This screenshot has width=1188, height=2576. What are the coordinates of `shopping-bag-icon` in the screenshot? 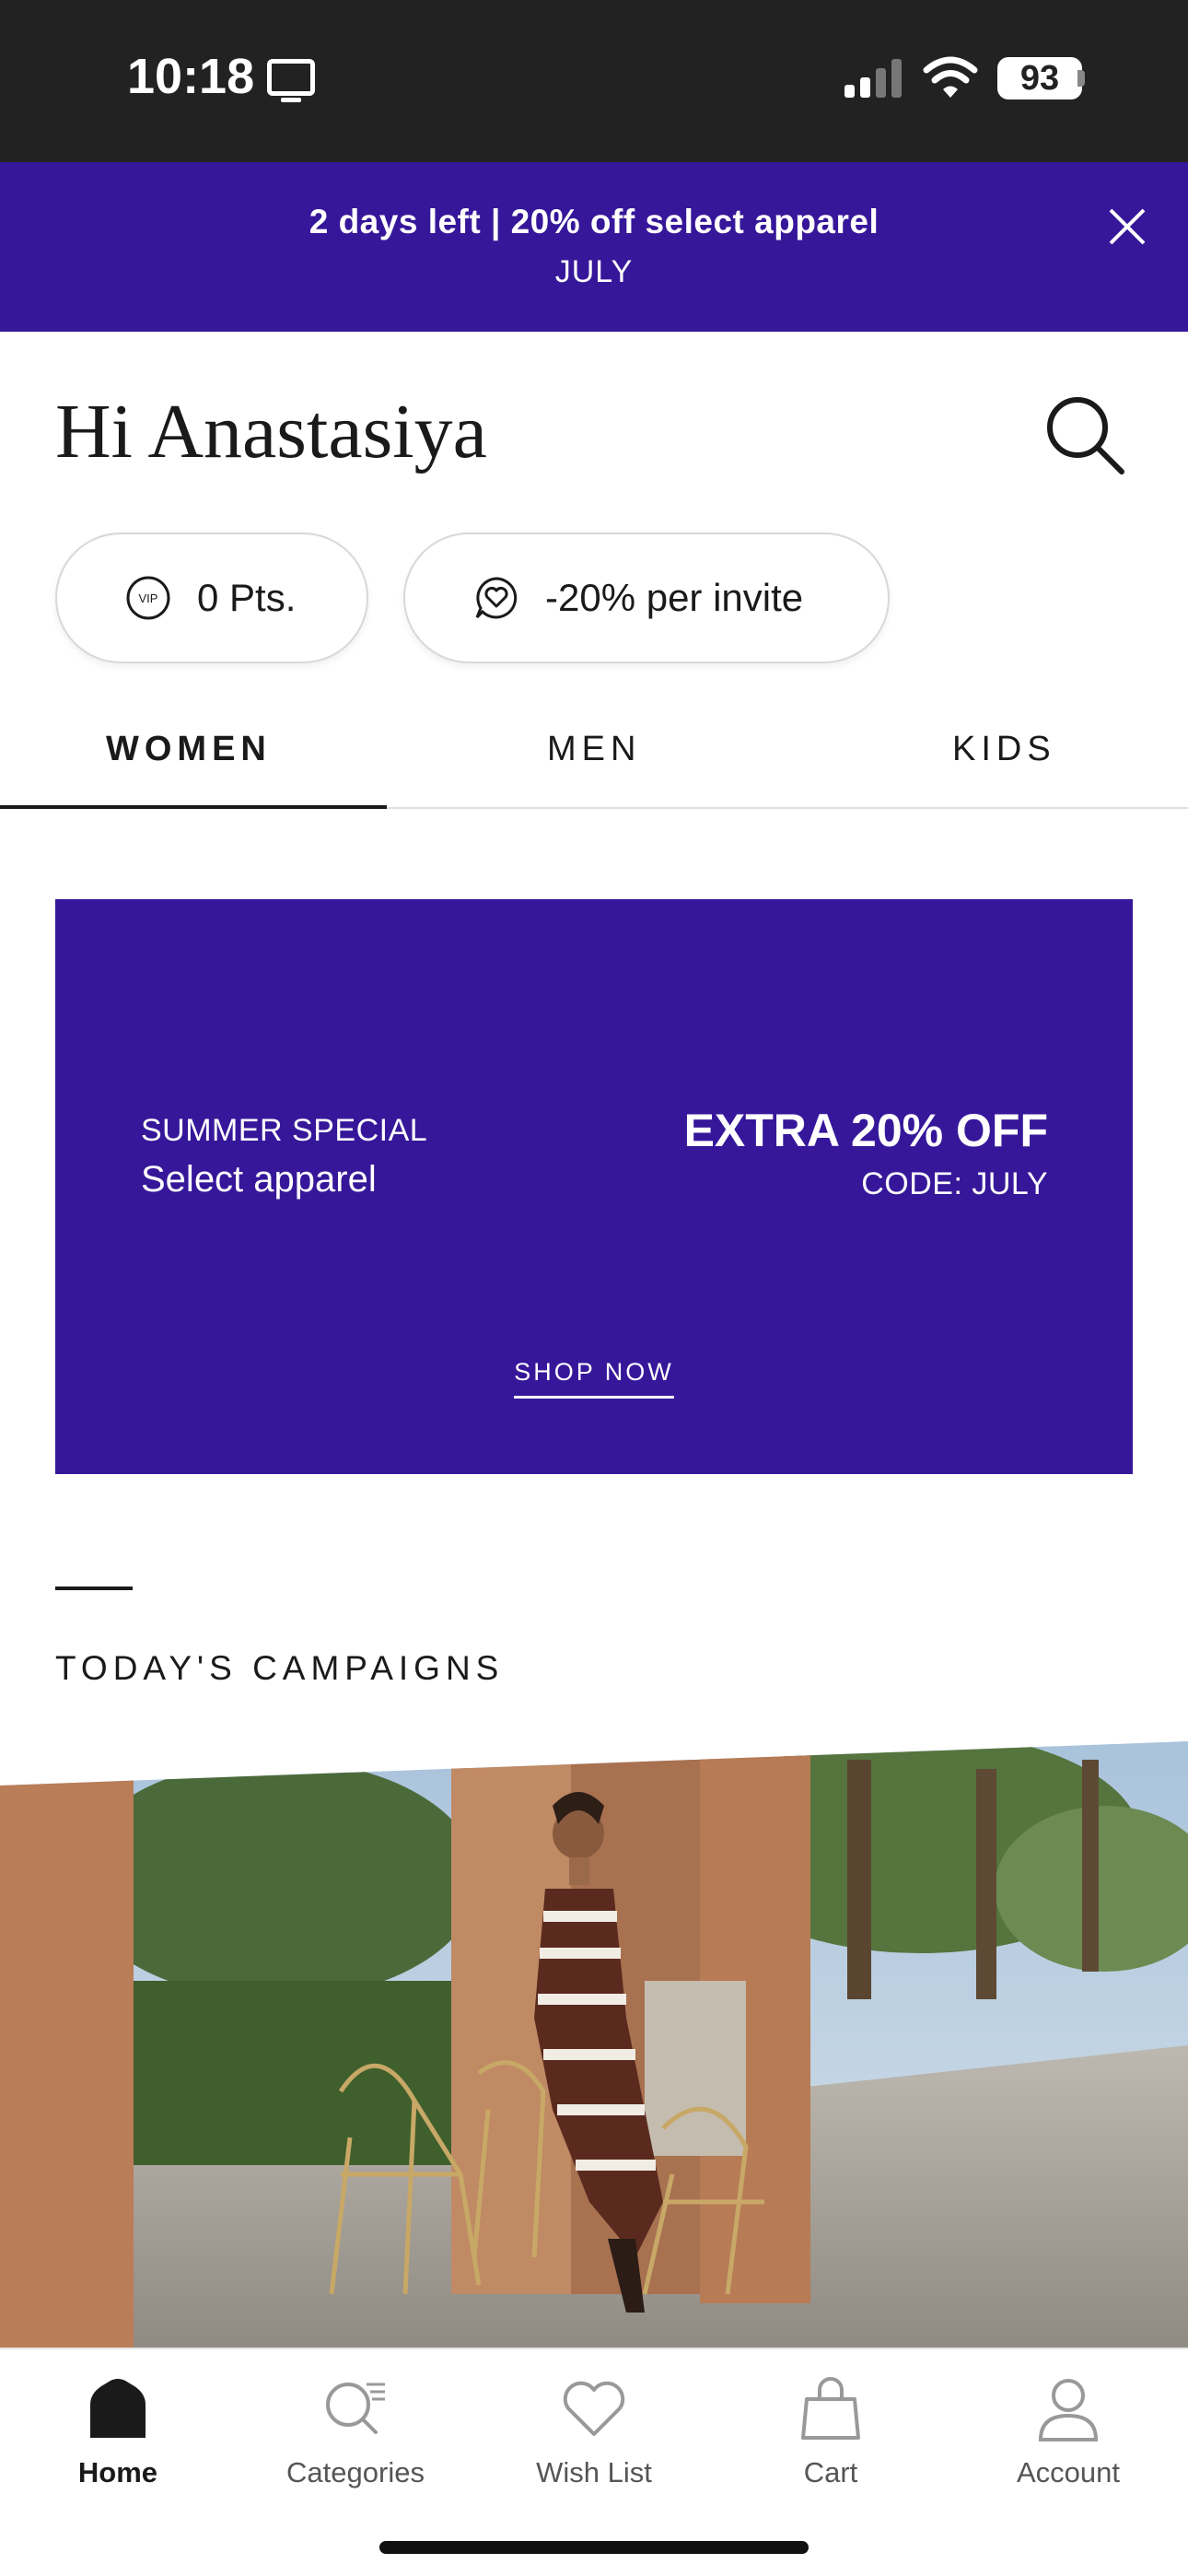 It's located at (830, 2408).